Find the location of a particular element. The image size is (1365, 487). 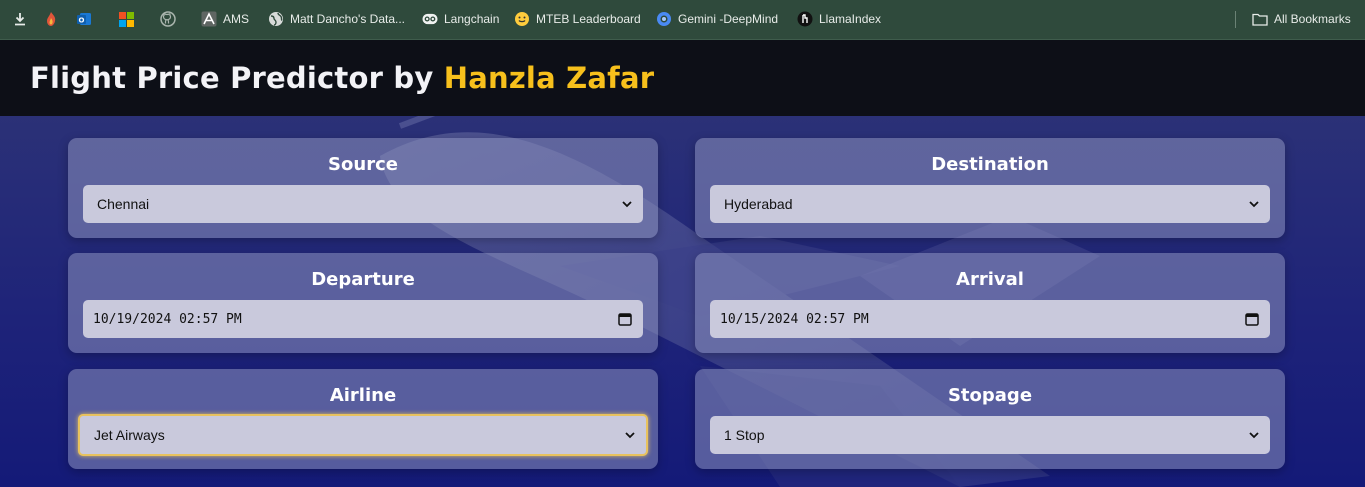

airline-card: Airline Jet Airways is located at coordinates (363, 419).